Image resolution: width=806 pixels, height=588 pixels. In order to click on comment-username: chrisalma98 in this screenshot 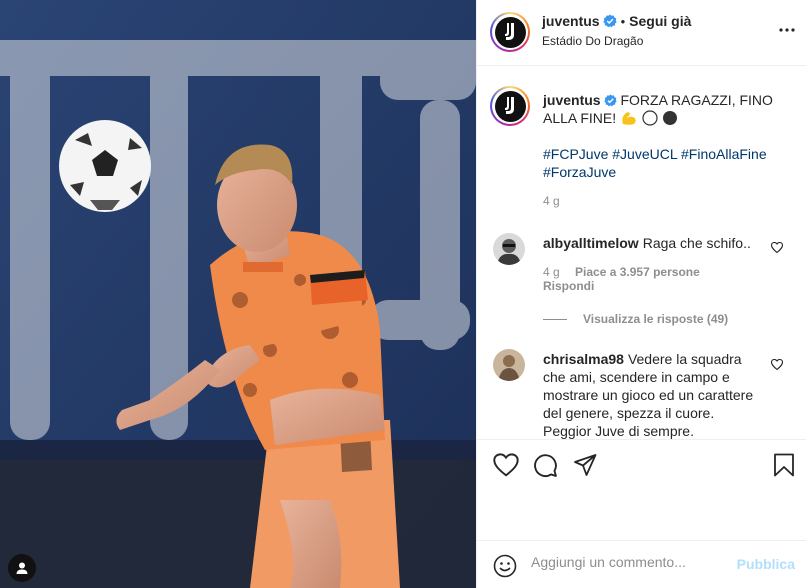, I will do `click(583, 359)`.